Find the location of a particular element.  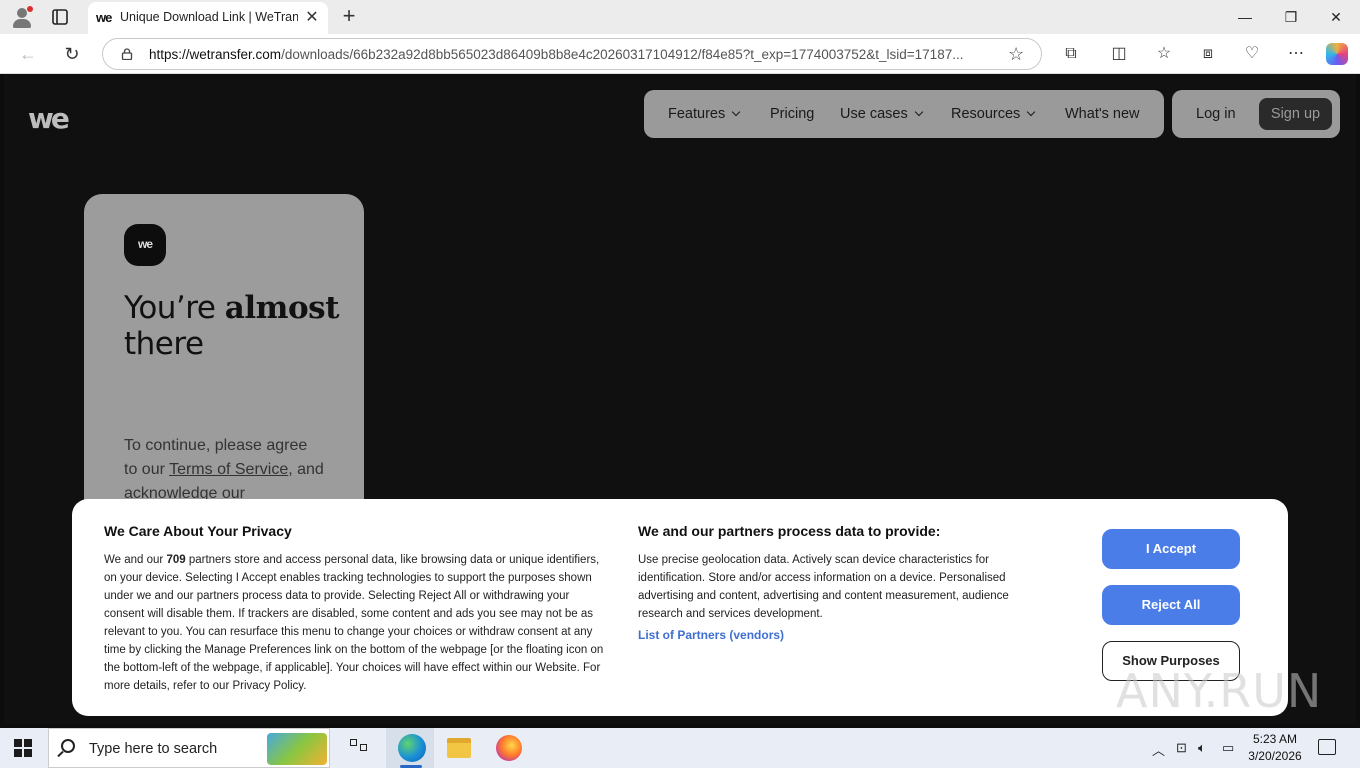

task-view-icon is located at coordinates (360, 748).